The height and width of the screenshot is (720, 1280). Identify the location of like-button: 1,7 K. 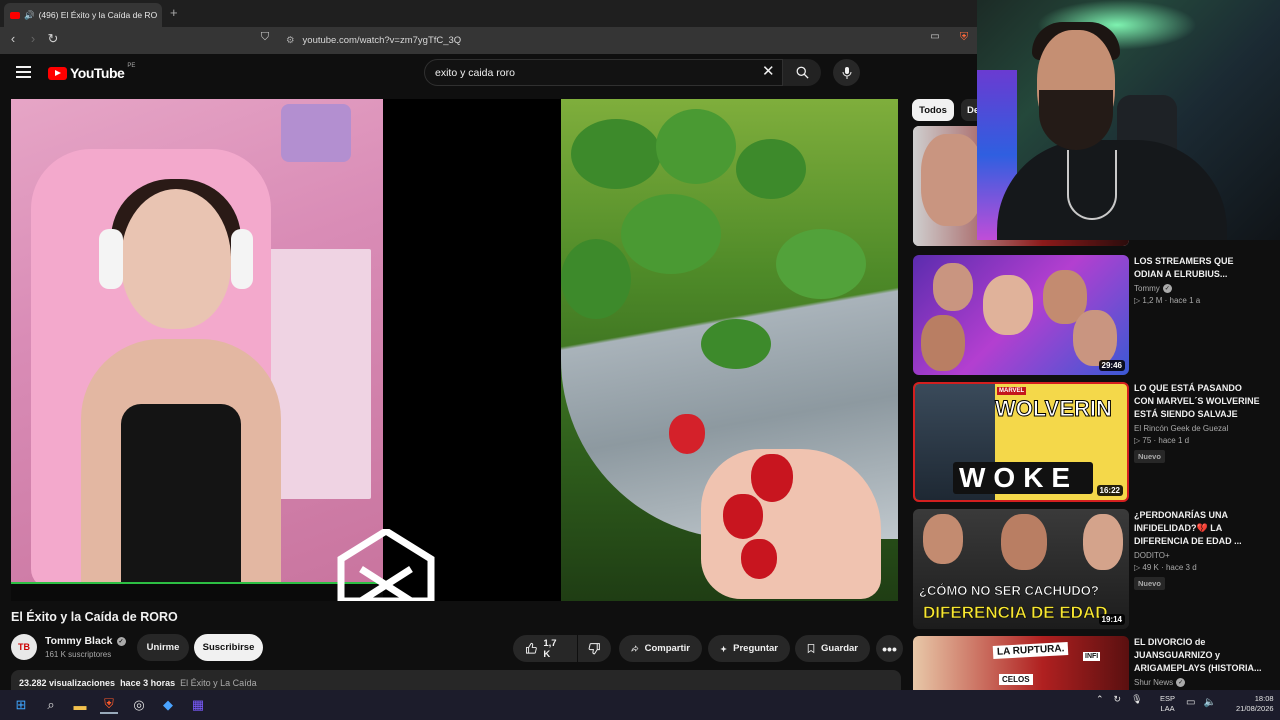
(545, 648).